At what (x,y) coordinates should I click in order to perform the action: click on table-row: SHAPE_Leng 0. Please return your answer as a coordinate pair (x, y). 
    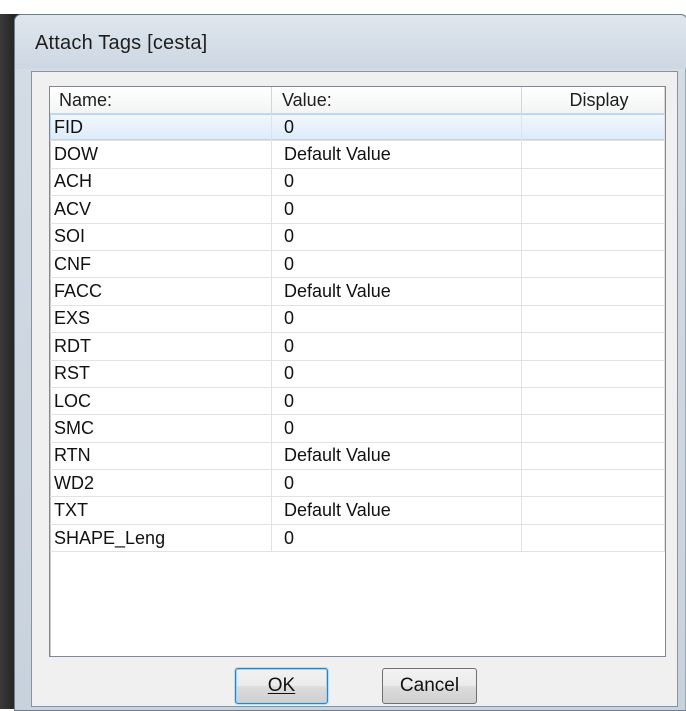
    Looking at the image, I should click on (357, 538).